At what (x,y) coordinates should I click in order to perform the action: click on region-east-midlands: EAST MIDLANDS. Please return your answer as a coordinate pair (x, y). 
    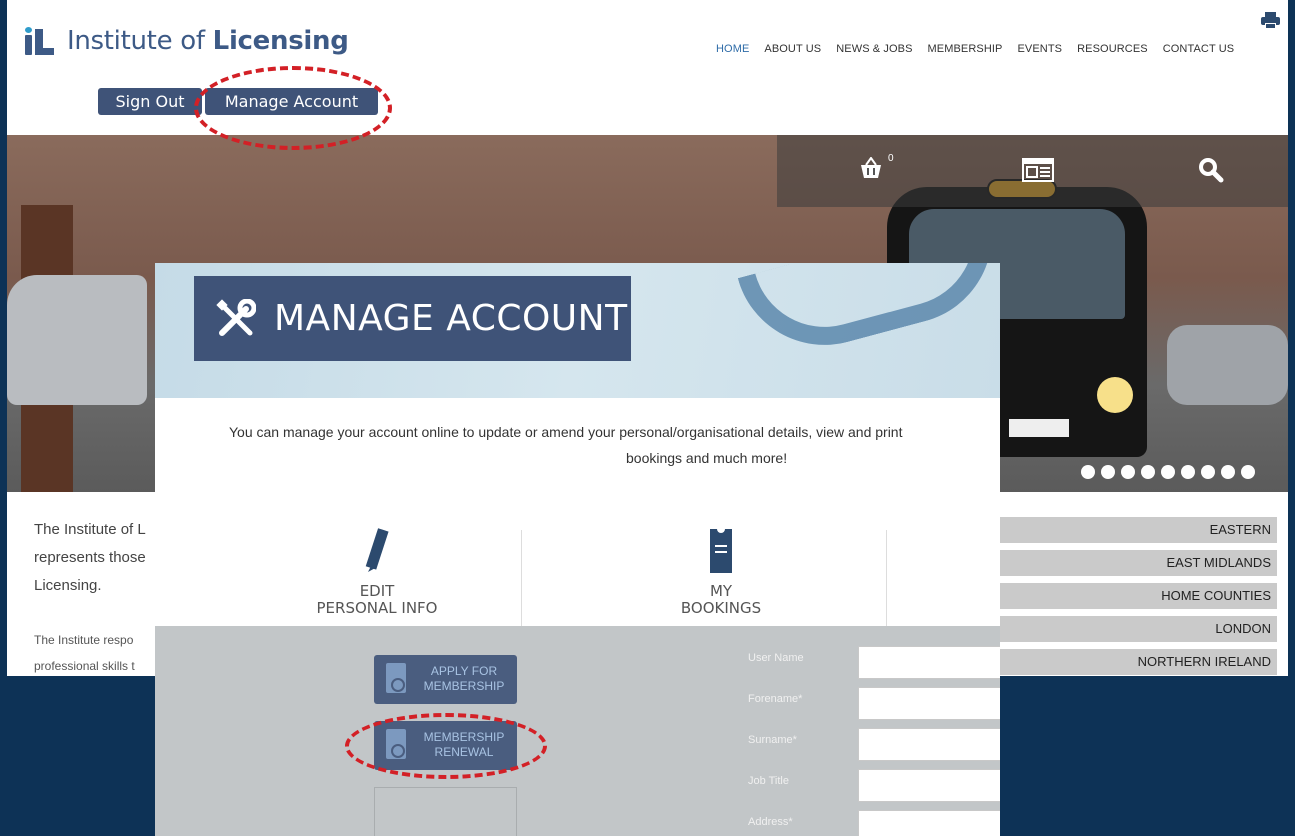
    Looking at the image, I should click on (1138, 563).